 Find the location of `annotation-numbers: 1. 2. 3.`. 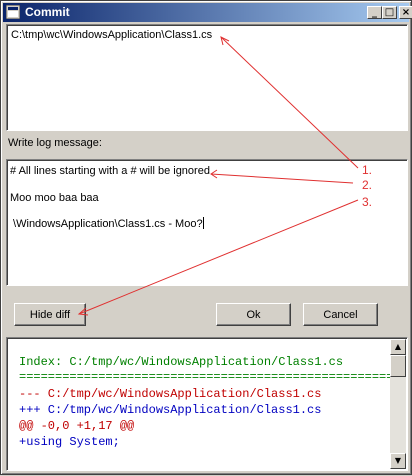

annotation-numbers: 1. 2. 3. is located at coordinates (356, 186).